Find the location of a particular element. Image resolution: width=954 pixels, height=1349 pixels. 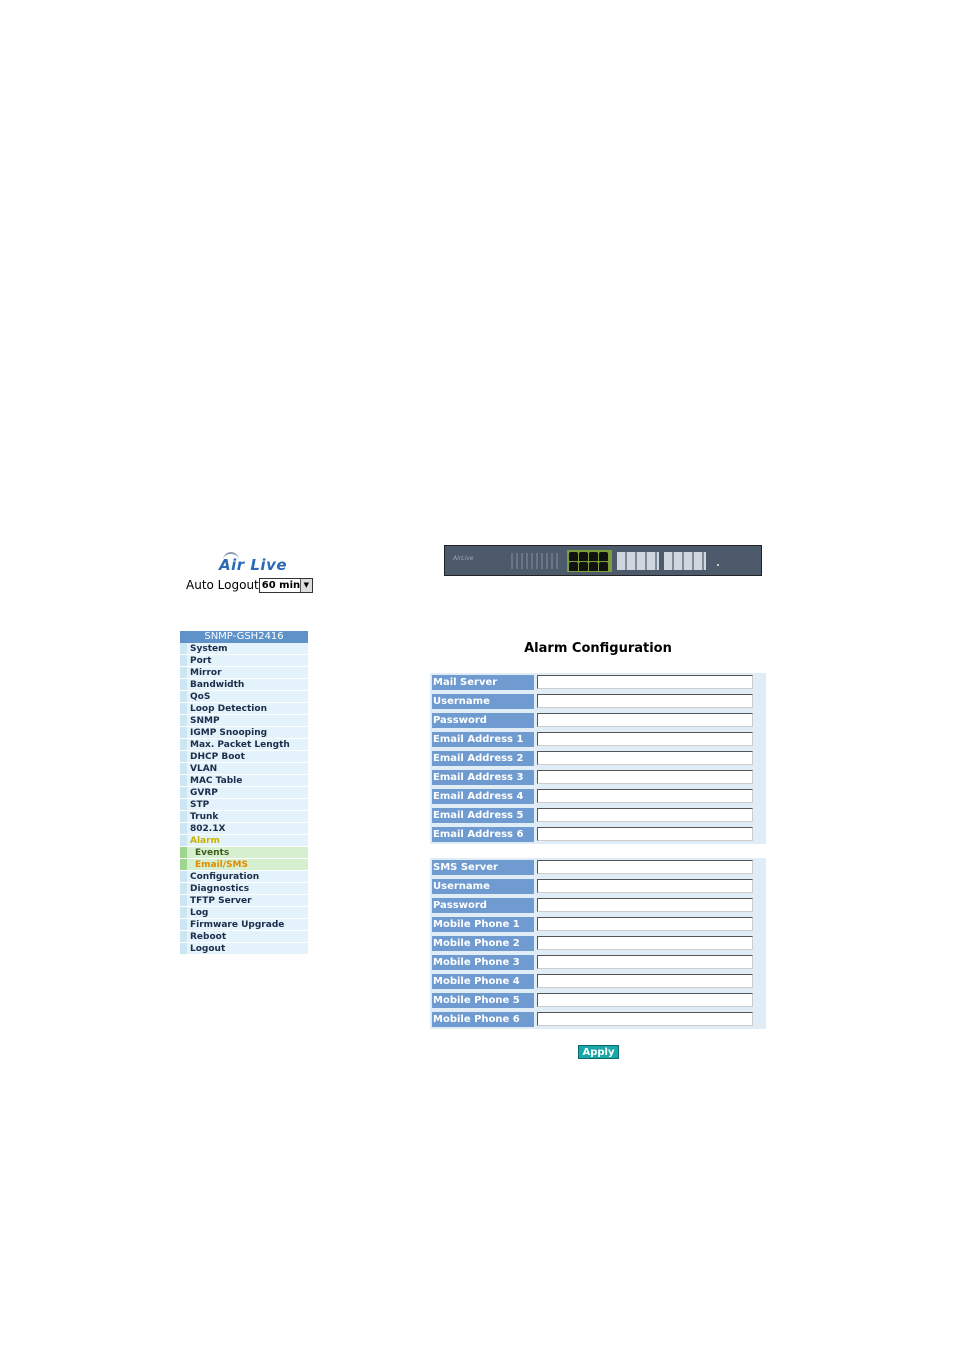

chevron-down-icon: ▼ is located at coordinates (305, 585).